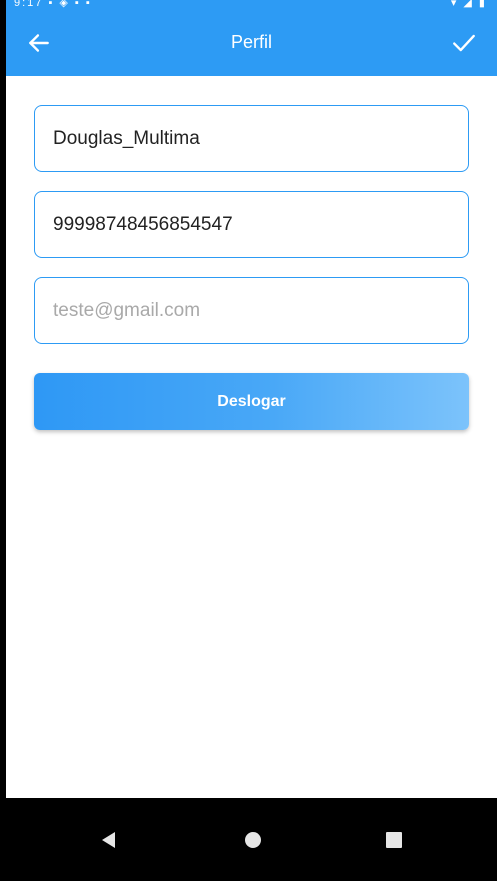  I want to click on phone-input, so click(251, 224).